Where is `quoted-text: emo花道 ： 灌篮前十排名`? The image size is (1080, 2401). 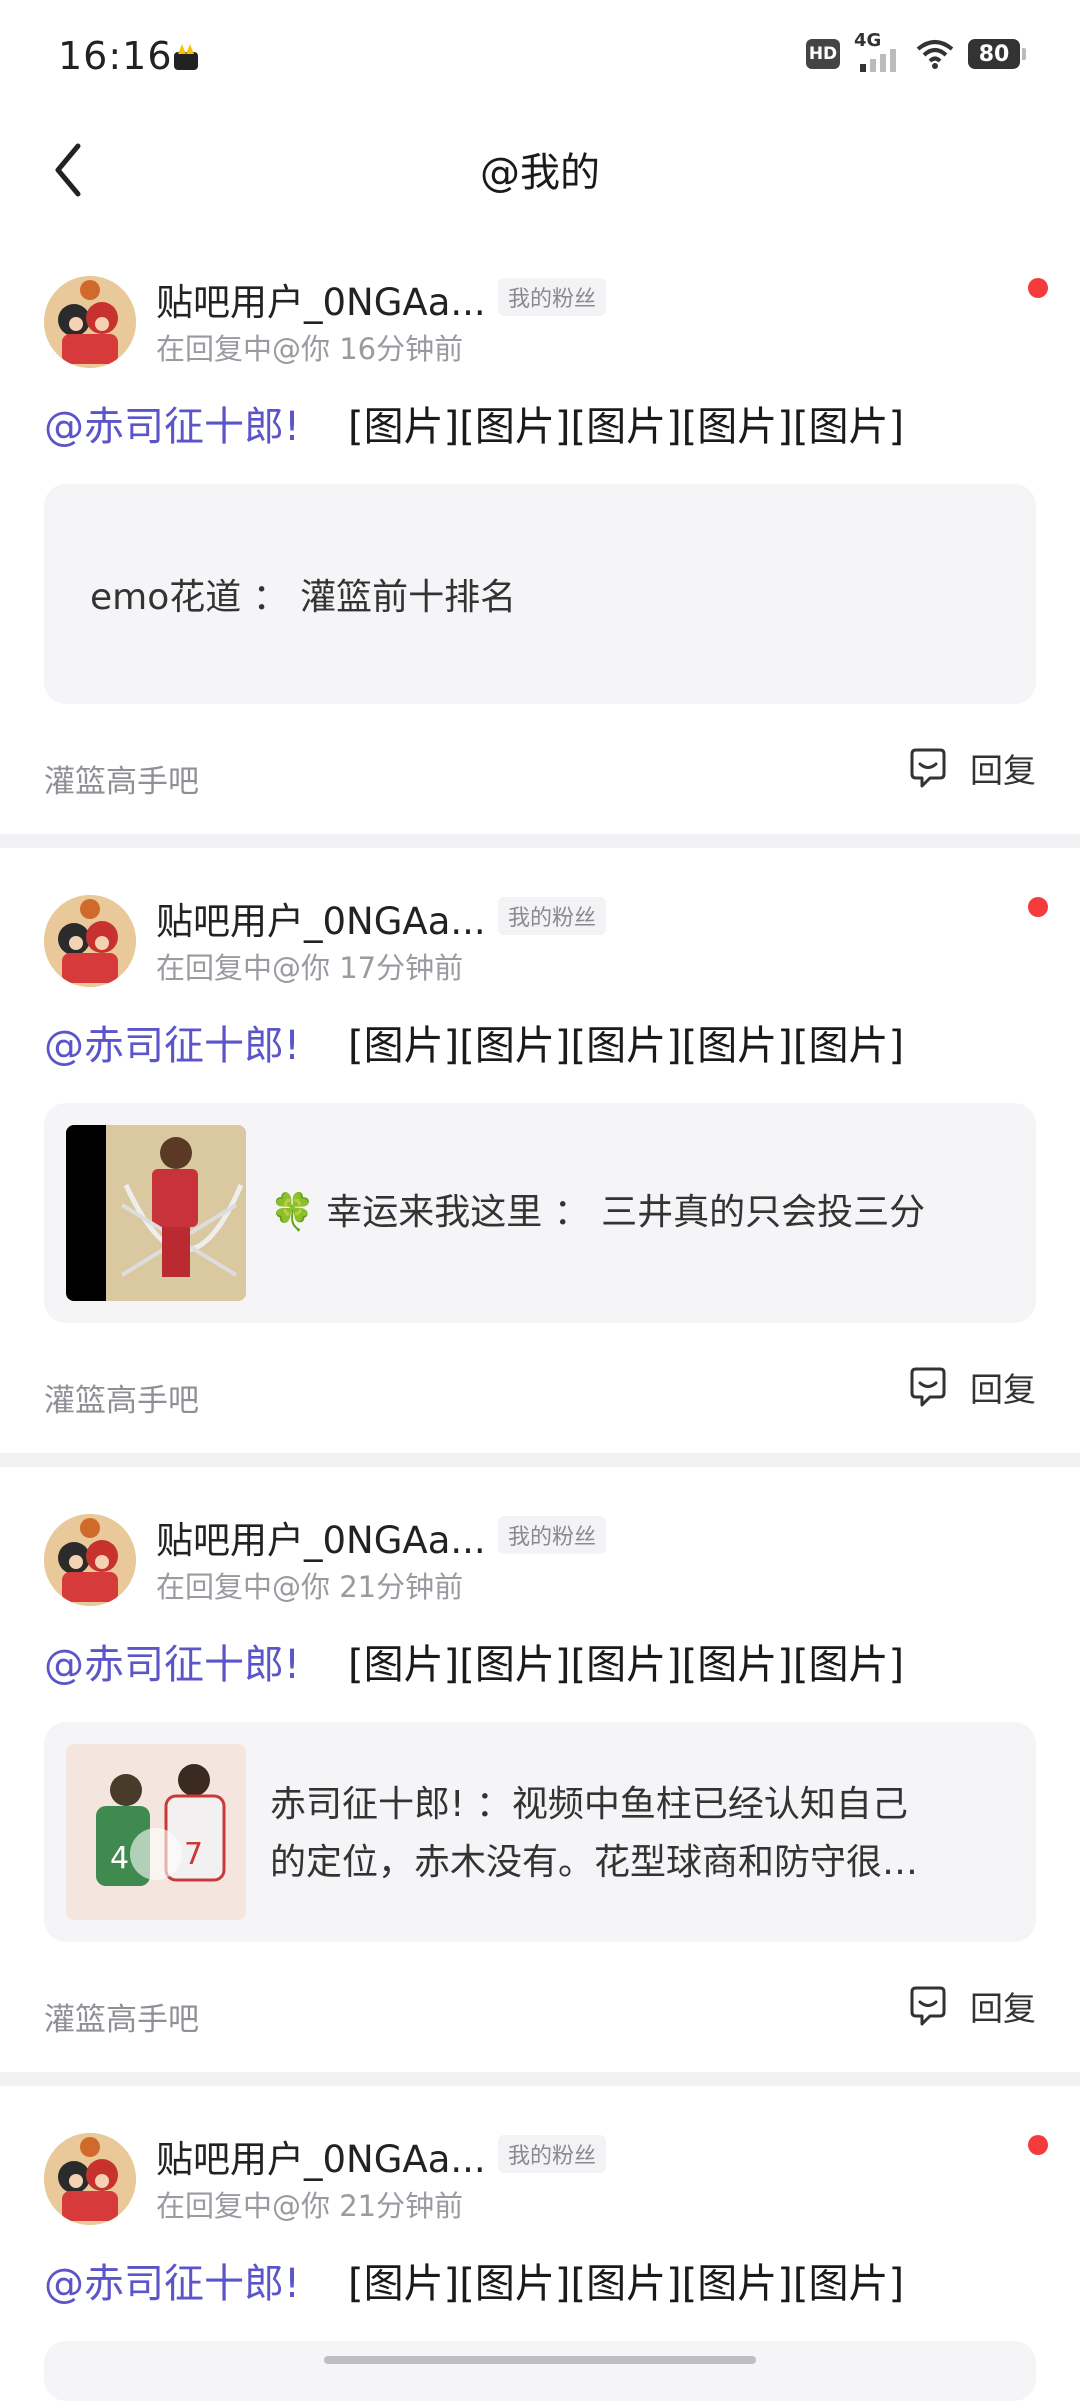
quoted-text: emo花道 ： 灌篮前十排名 is located at coordinates (303, 597).